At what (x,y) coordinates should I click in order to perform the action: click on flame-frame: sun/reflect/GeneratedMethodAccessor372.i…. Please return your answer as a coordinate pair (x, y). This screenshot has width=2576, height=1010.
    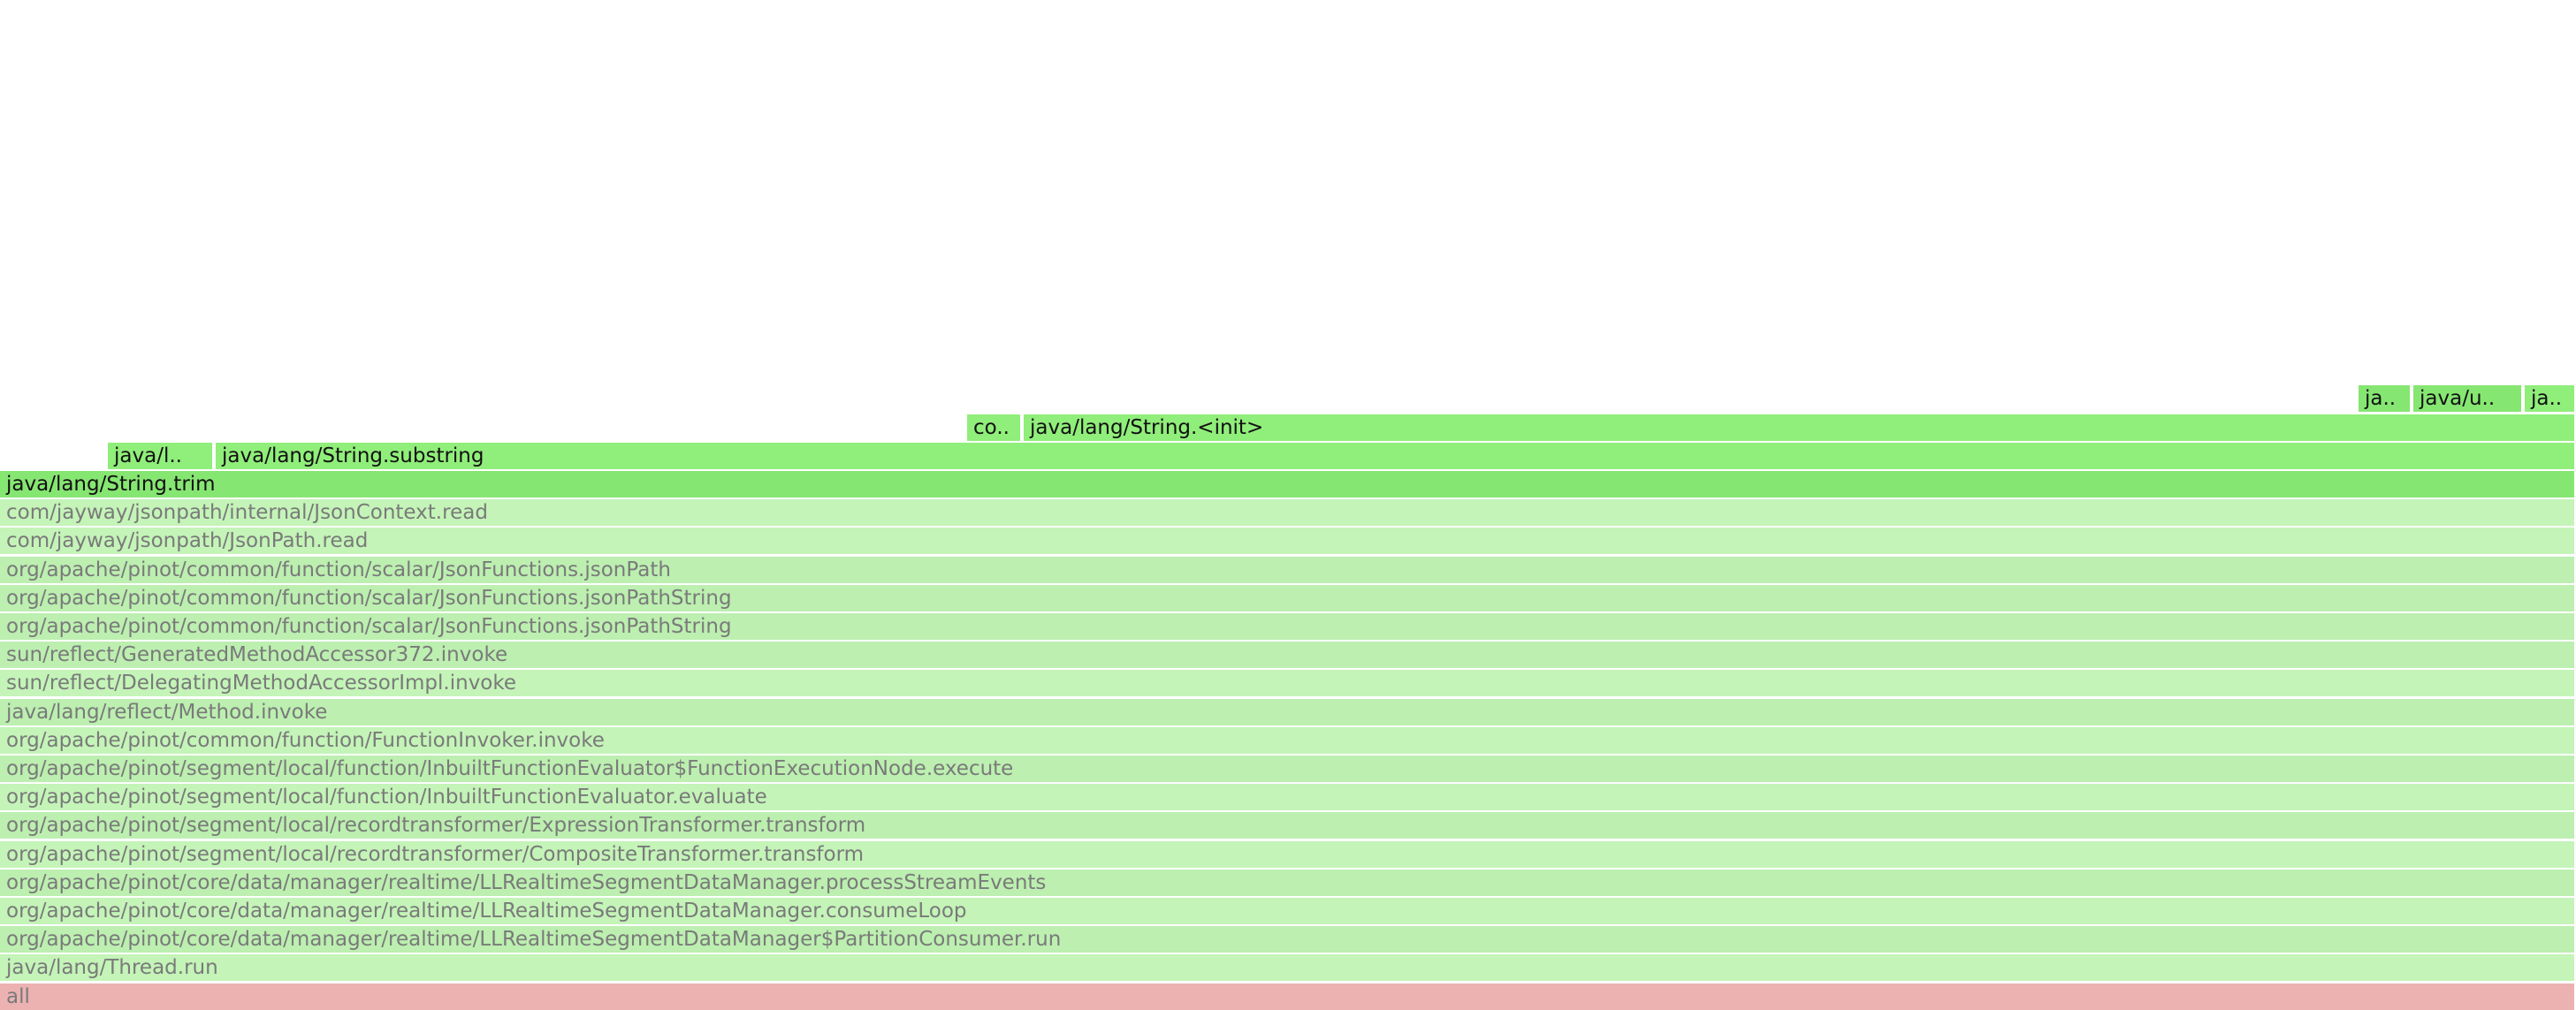
    Looking at the image, I should click on (1287, 655).